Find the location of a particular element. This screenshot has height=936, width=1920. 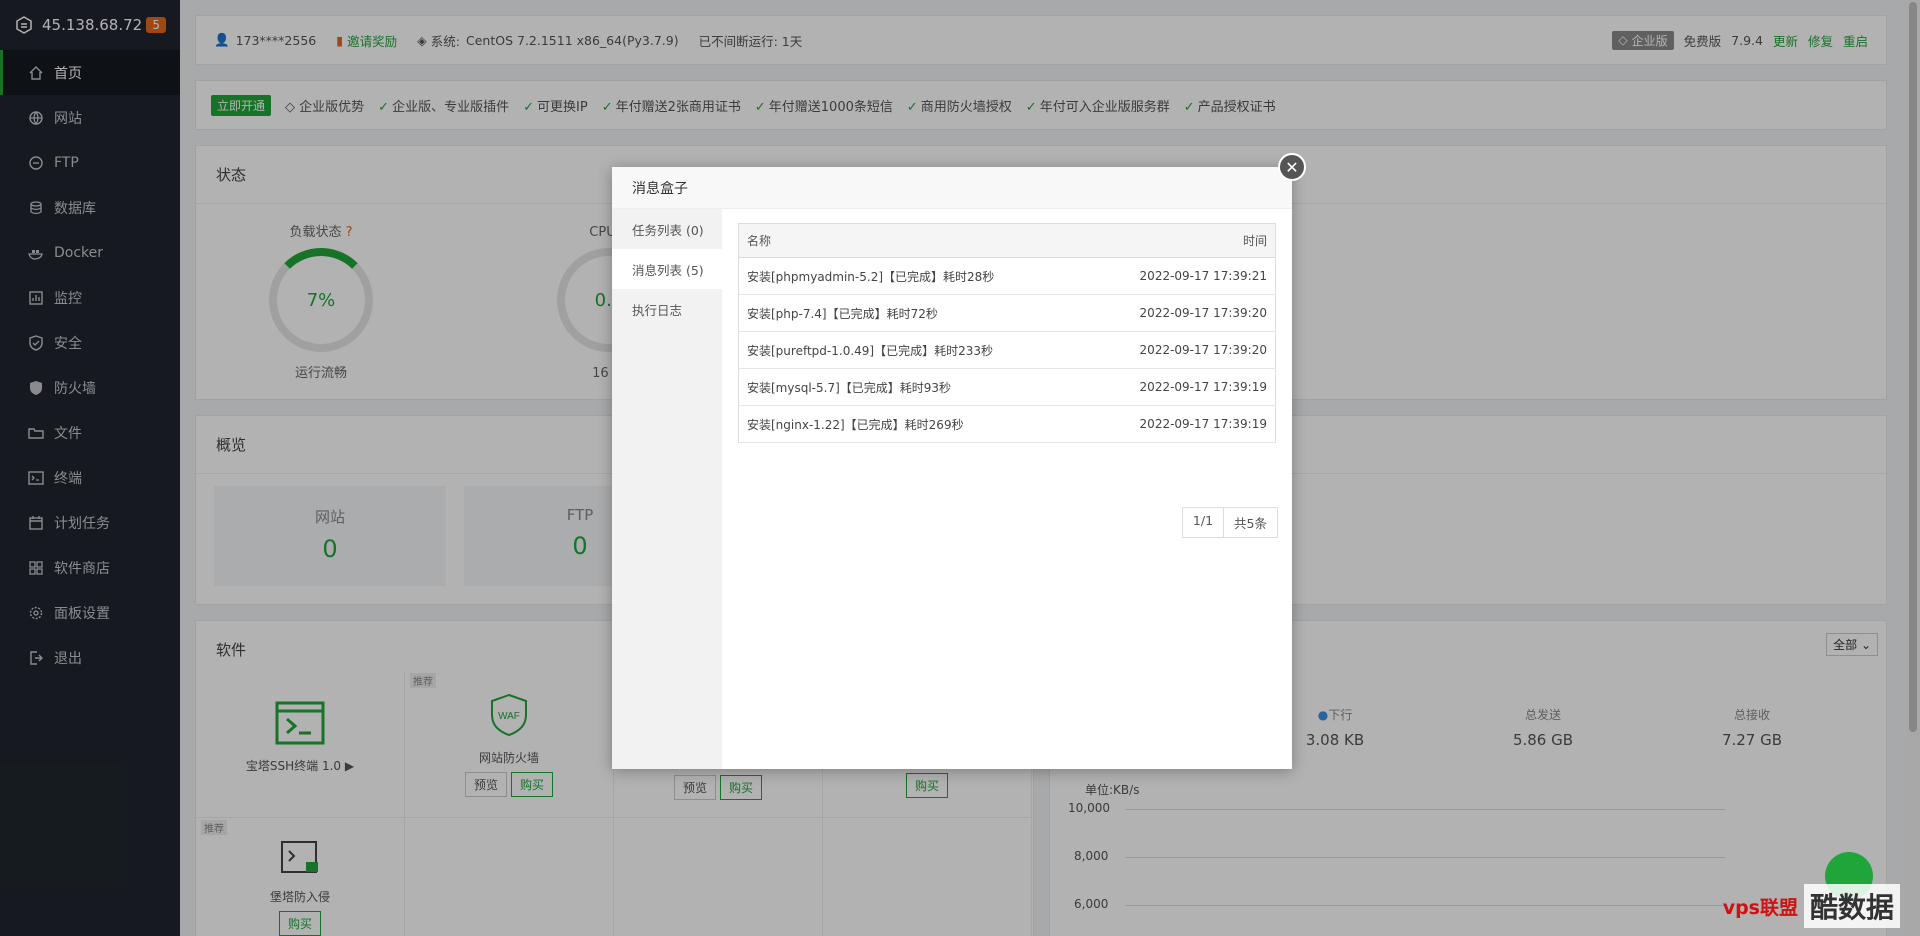

dialog-title: 消息盒子 is located at coordinates (952, 188).